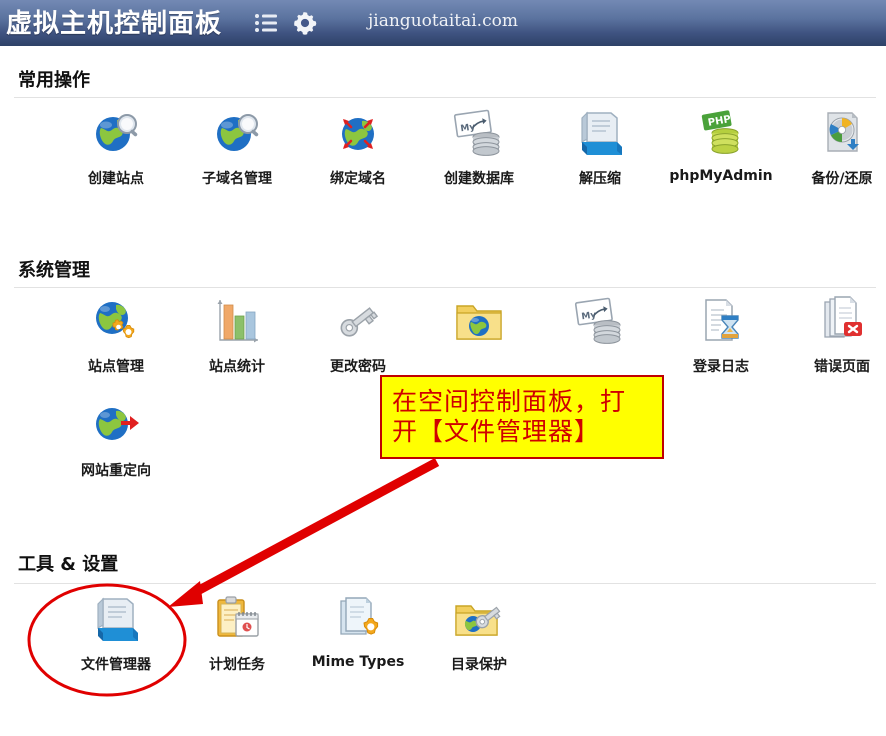 This screenshot has height=736, width=886. I want to click on tile-change-password: 更改密码, so click(358, 336).